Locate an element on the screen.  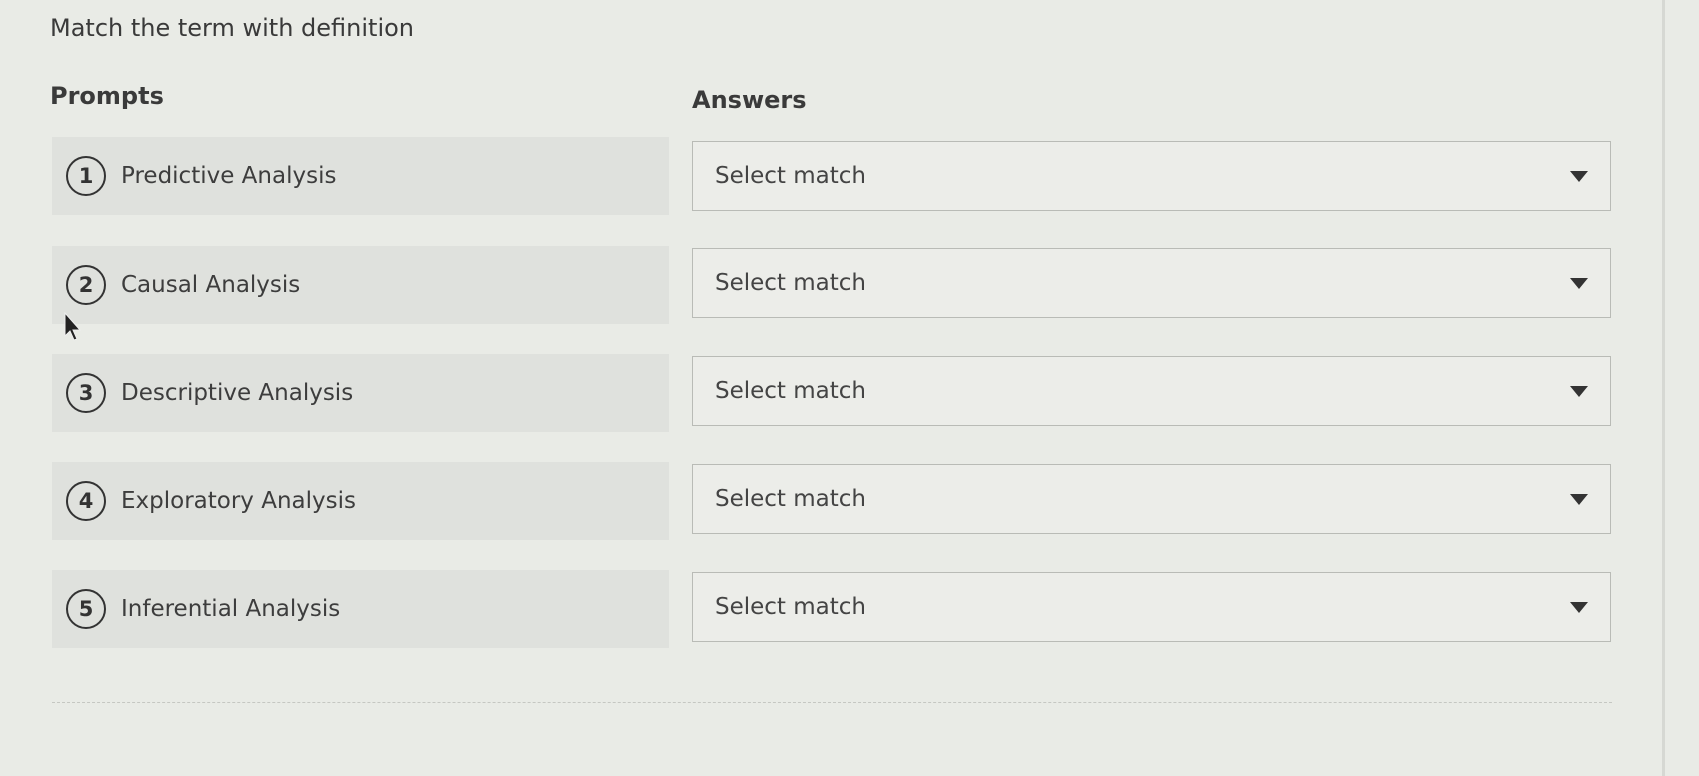
prompt-number-badge: 4 is located at coordinates (86, 501).